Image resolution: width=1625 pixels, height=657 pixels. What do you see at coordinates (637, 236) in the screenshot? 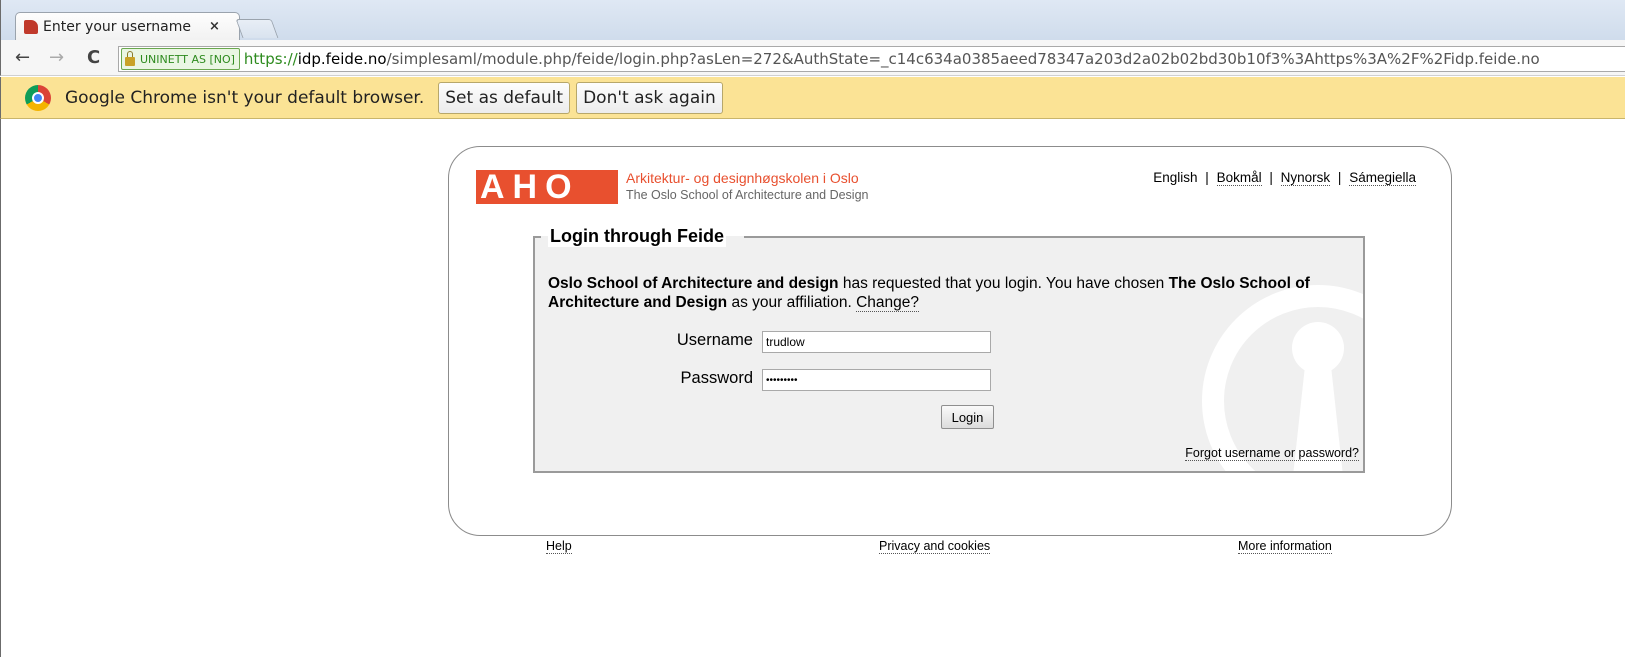
I see `login-legend: Login through Feide` at bounding box center [637, 236].